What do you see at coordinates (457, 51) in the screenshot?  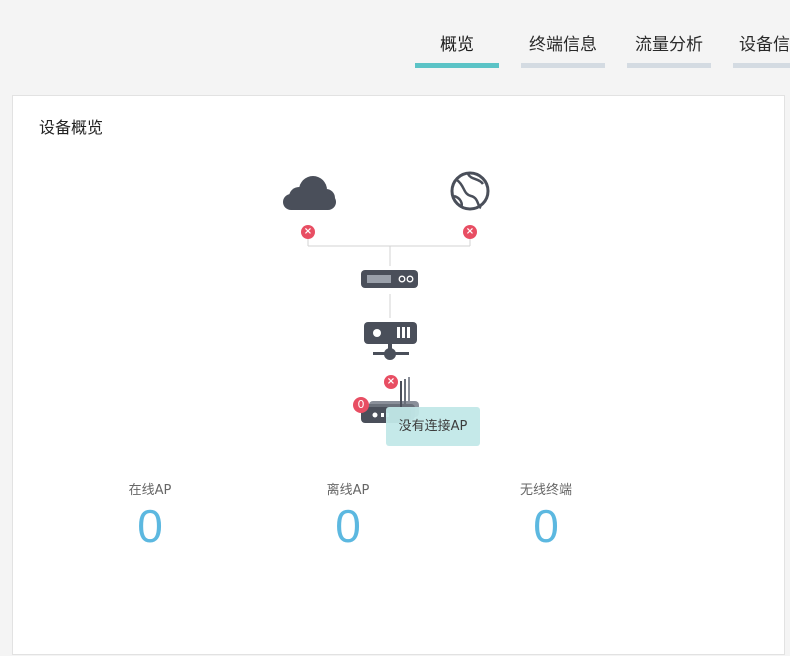 I see `tab-overview: 概览` at bounding box center [457, 51].